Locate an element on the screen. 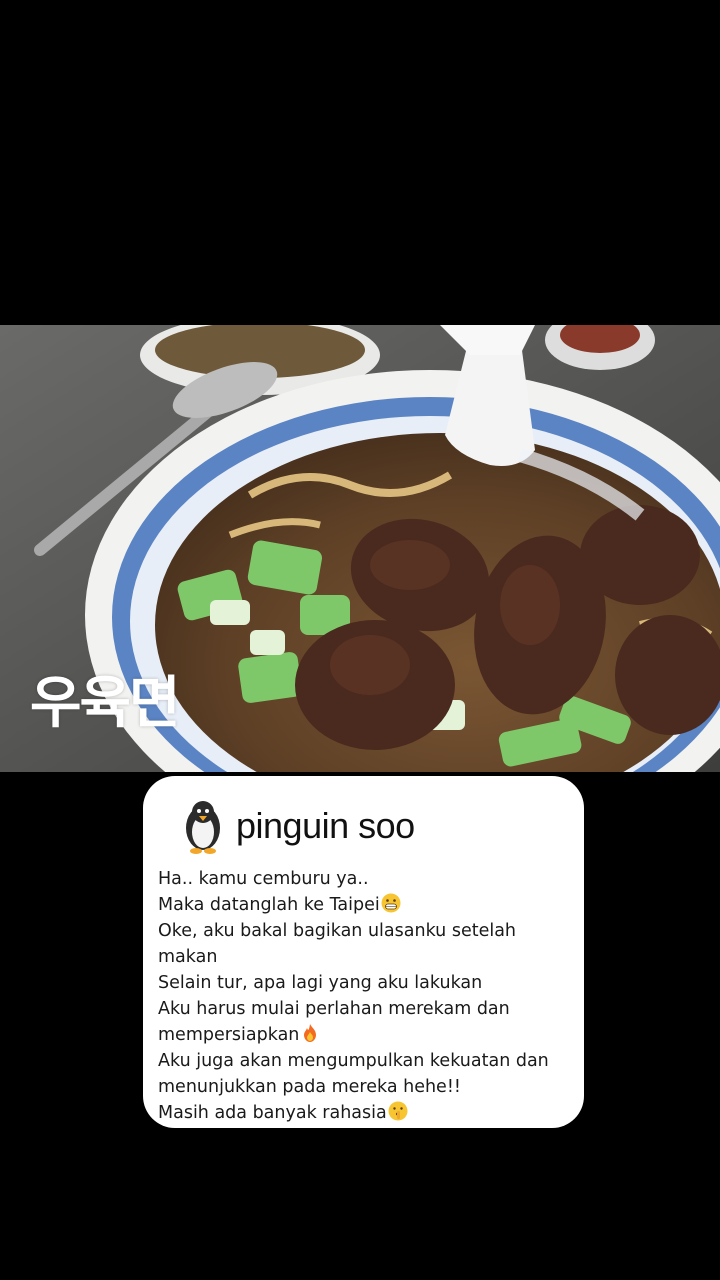  message-line: Aku harus mulai perlahan merekam dan is located at coordinates (334, 1009).